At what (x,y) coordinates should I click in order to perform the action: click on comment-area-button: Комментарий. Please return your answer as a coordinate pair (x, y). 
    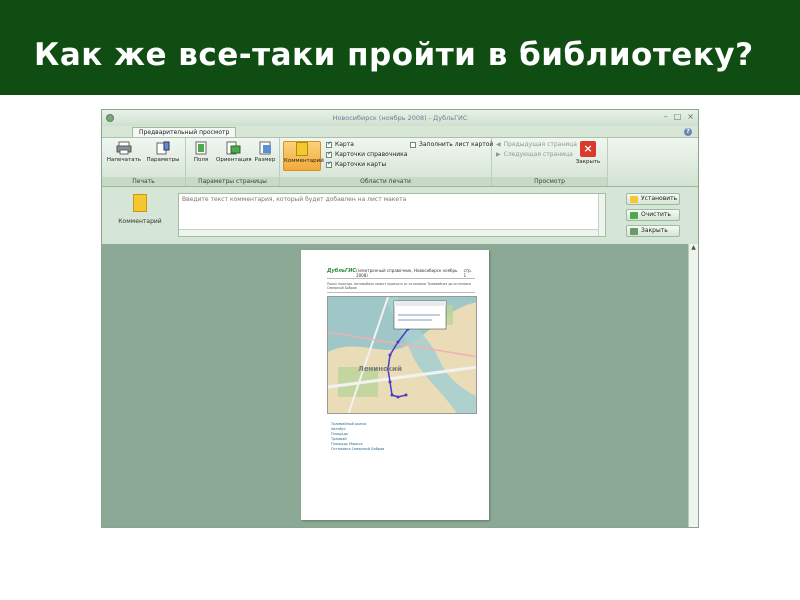
    Looking at the image, I should click on (303, 156).